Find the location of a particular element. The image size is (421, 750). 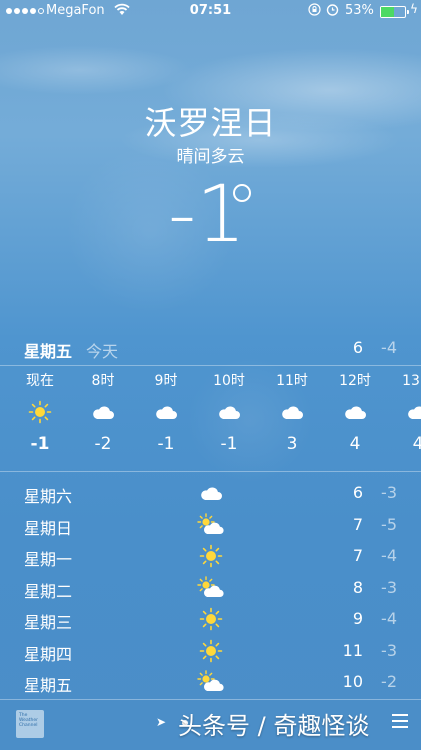

battery-icon is located at coordinates (394, 12).